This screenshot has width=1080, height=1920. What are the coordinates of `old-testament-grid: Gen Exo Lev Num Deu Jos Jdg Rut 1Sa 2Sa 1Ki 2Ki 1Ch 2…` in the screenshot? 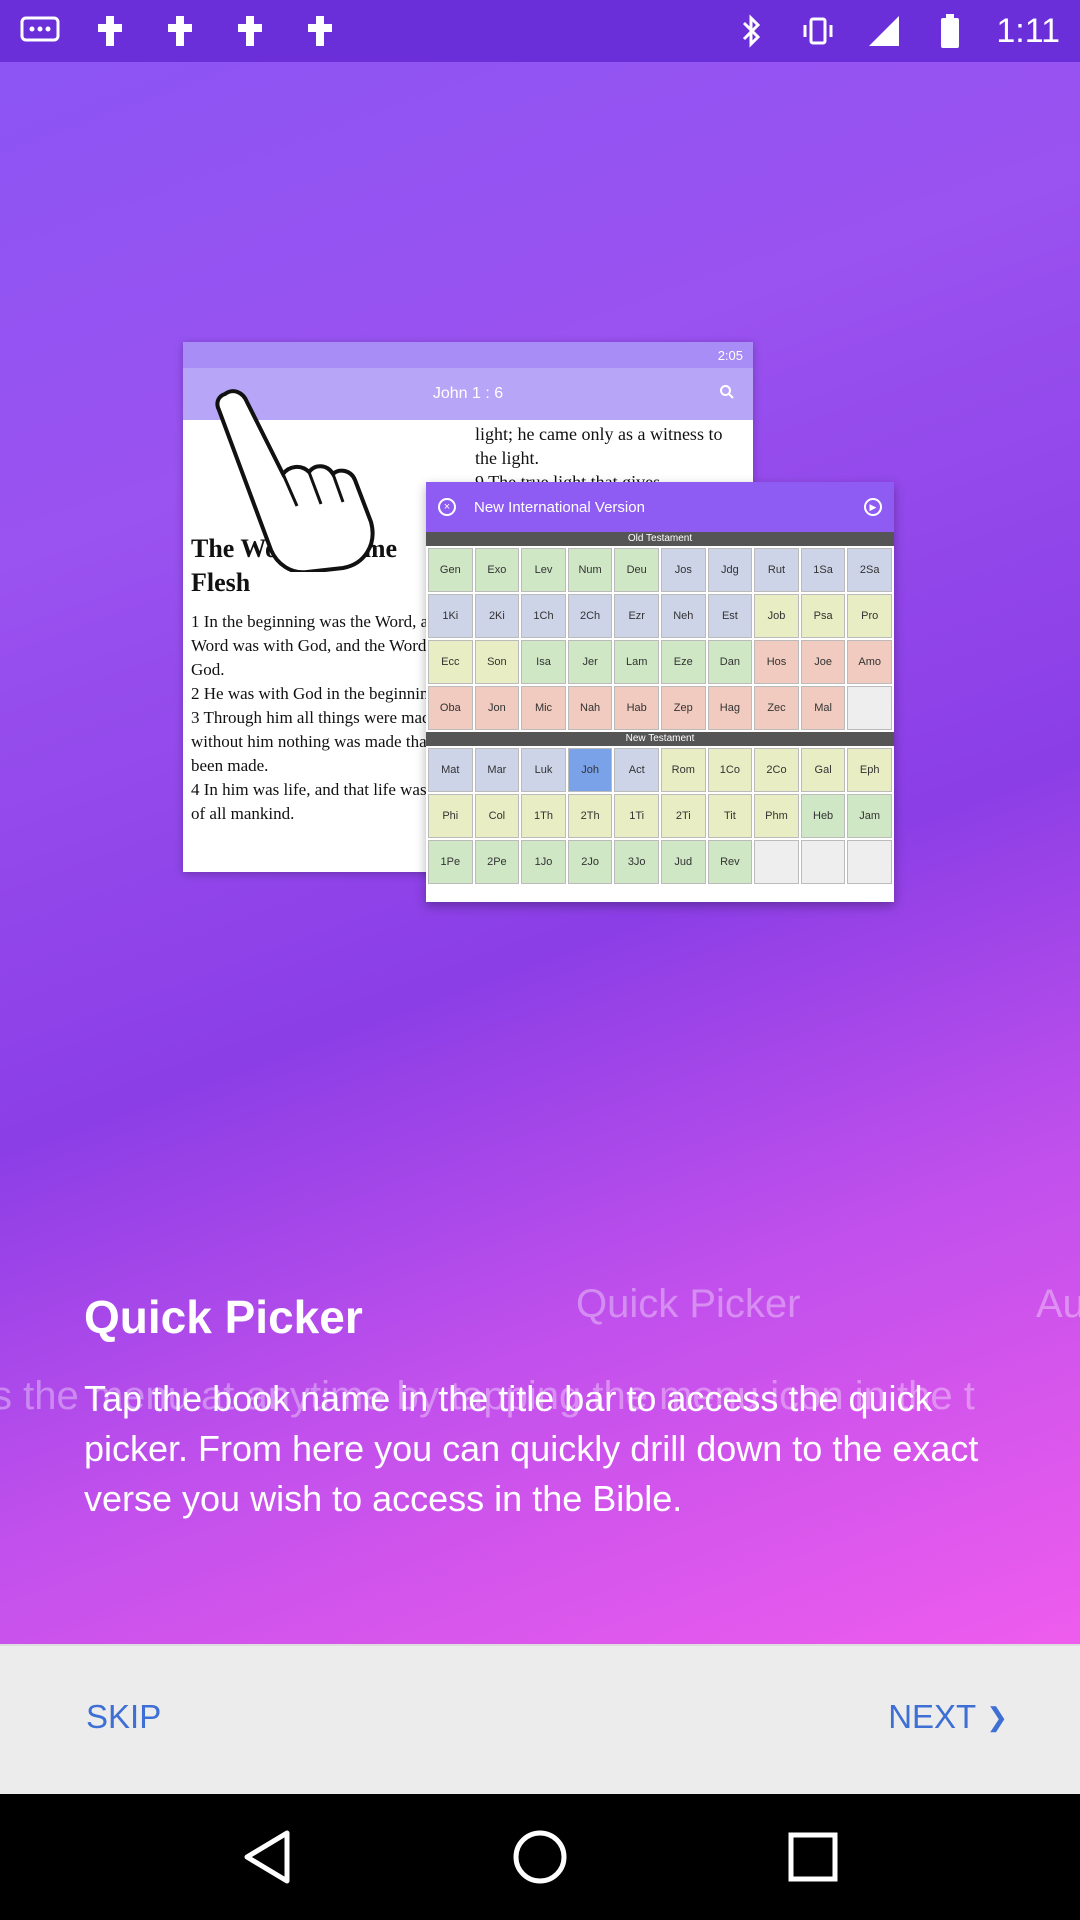 It's located at (660, 639).